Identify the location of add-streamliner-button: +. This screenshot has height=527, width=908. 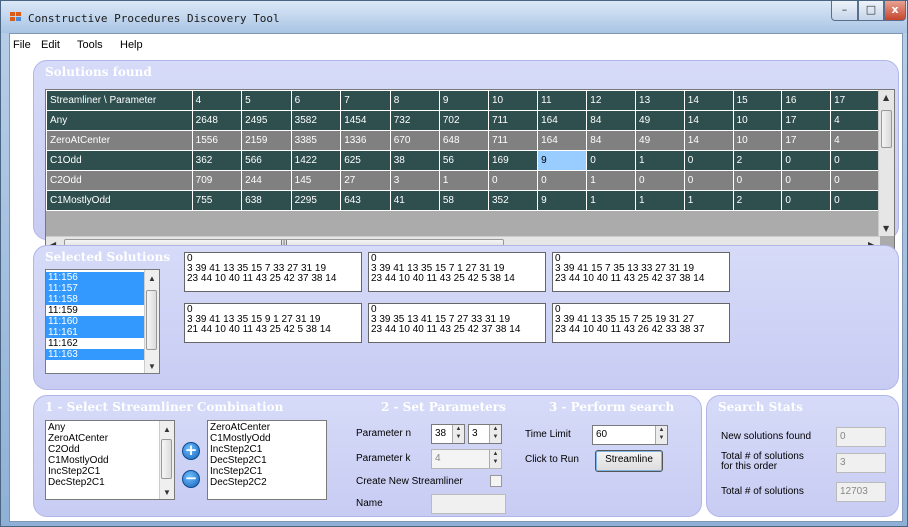
(191, 451).